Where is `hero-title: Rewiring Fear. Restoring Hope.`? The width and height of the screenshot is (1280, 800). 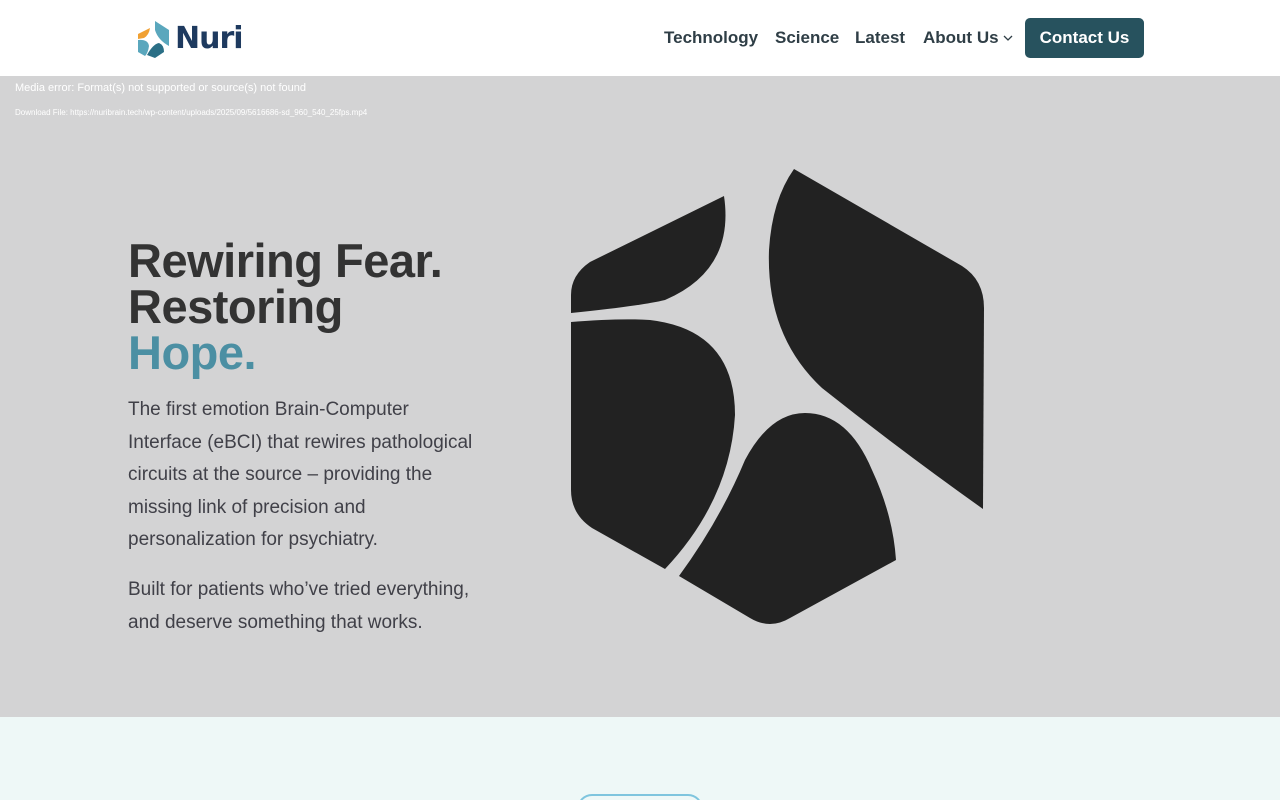
hero-title: Rewiring Fear. Restoring Hope. is located at coordinates (328, 306).